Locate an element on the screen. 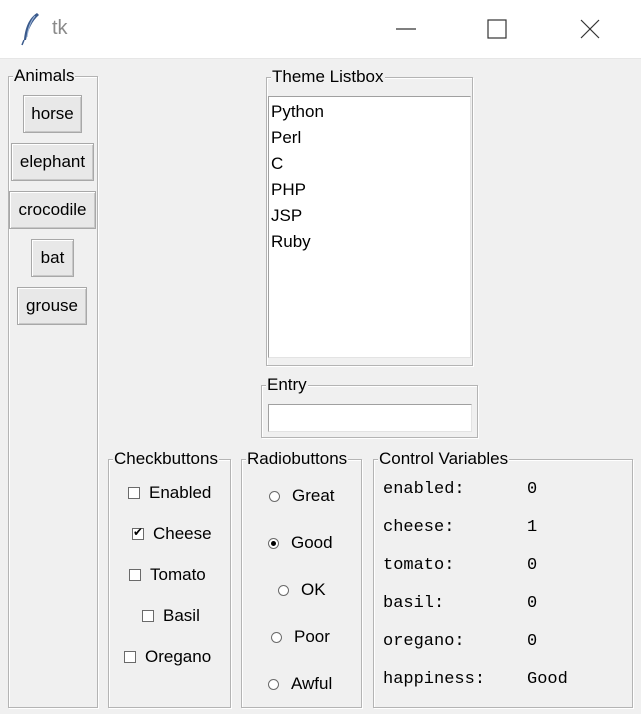 Image resolution: width=641 pixels, height=714 pixels. radiobutton-awful: Awful is located at coordinates (300, 684).